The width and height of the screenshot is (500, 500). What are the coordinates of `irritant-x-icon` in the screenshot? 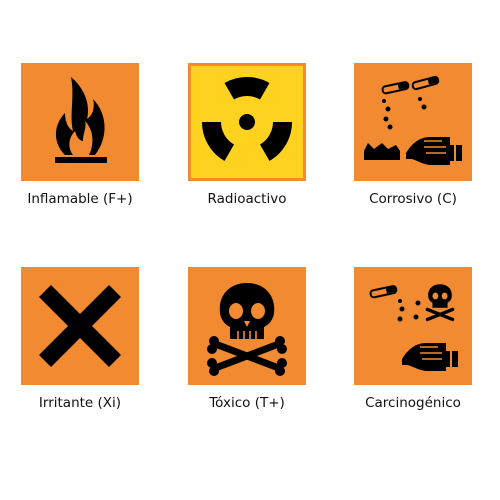 It's located at (80, 326).